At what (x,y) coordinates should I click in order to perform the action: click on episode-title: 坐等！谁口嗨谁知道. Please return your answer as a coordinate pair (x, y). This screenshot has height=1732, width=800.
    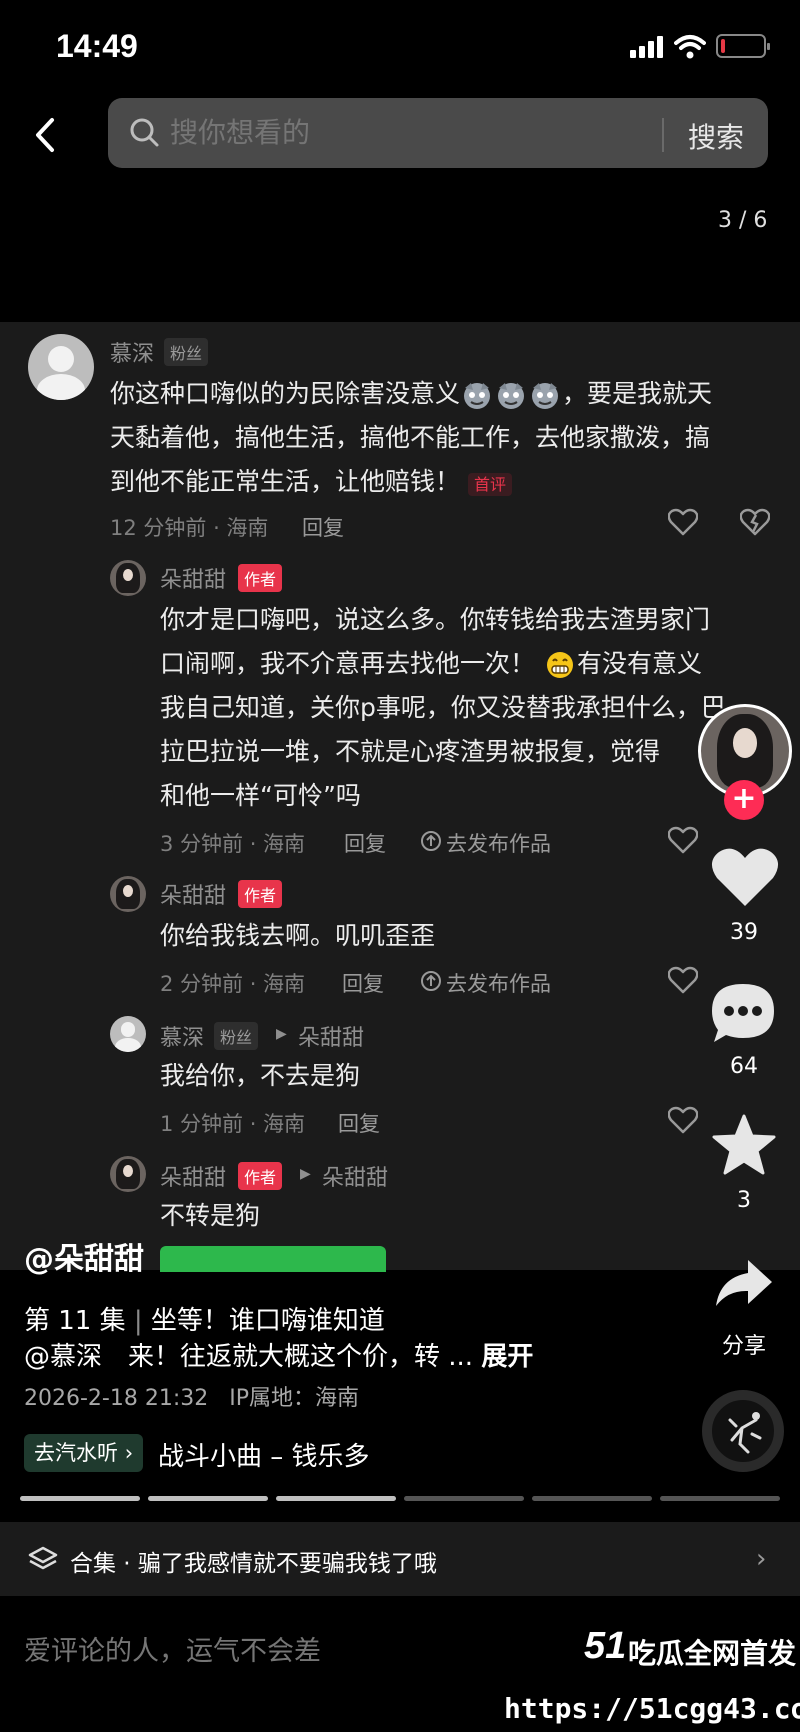
    Looking at the image, I should click on (267, 1321).